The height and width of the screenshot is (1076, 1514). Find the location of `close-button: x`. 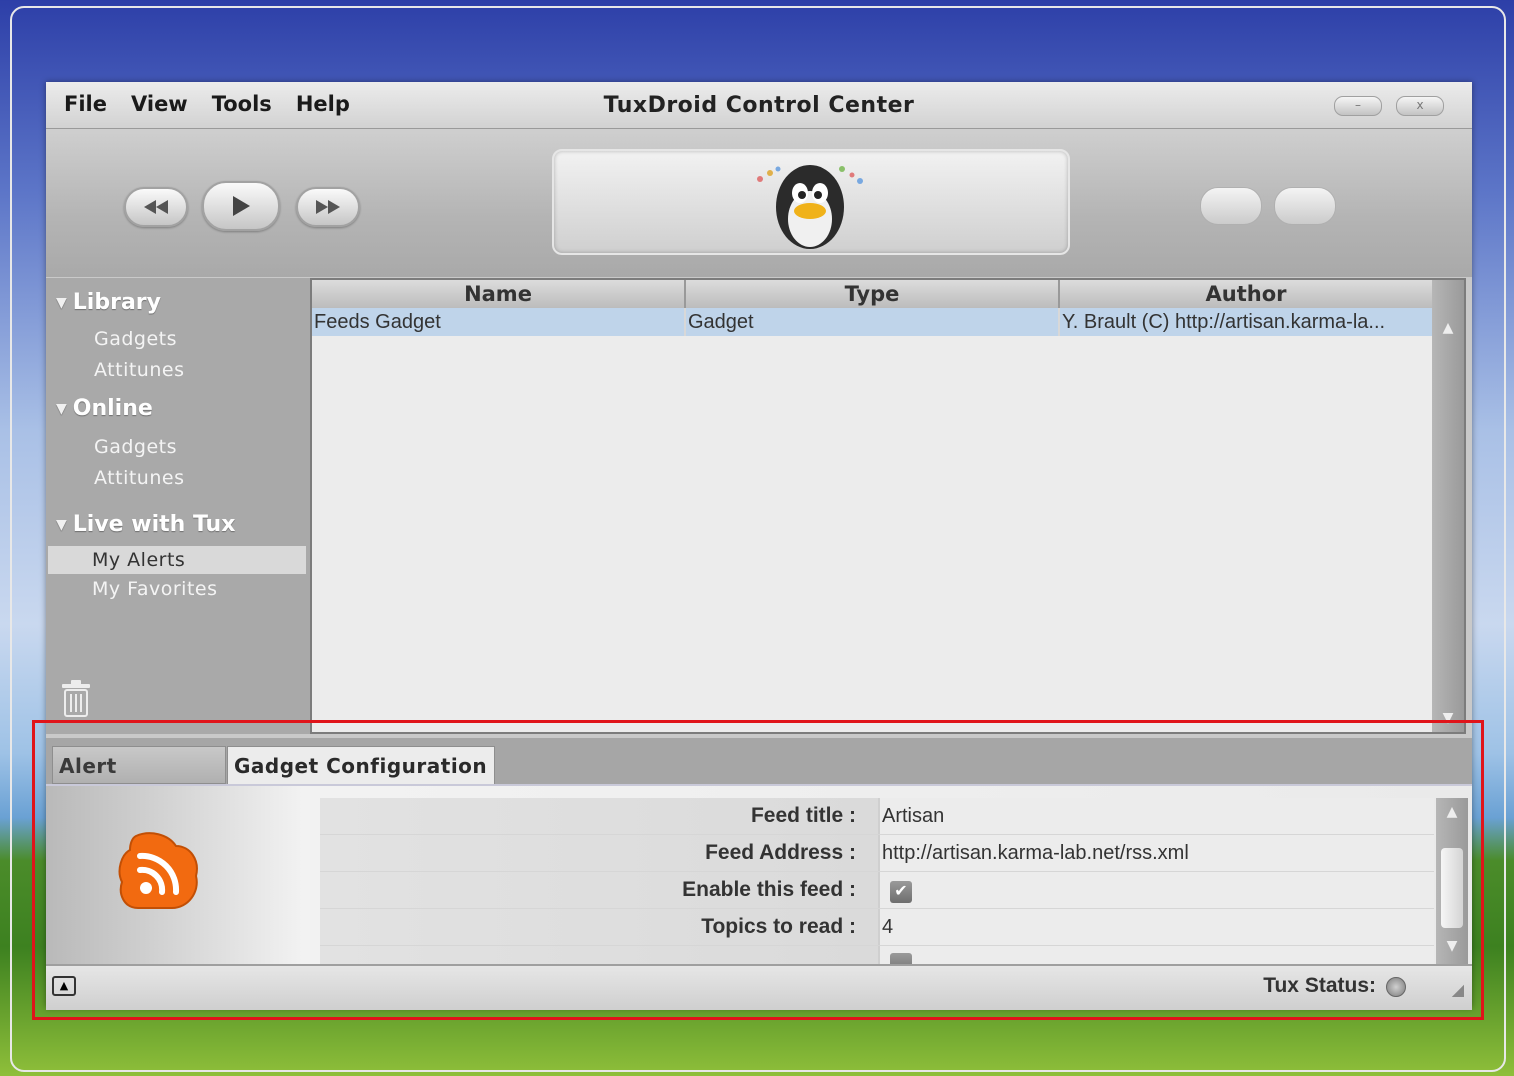

close-button: x is located at coordinates (1420, 106).